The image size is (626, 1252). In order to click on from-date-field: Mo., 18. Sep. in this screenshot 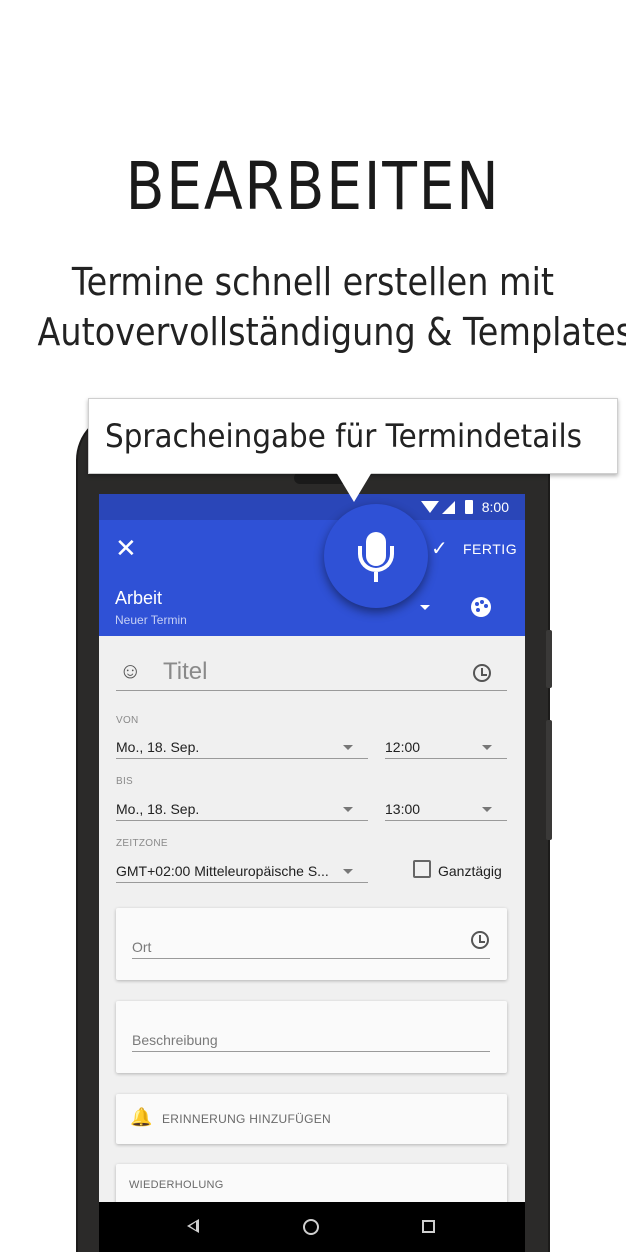, I will do `click(157, 747)`.